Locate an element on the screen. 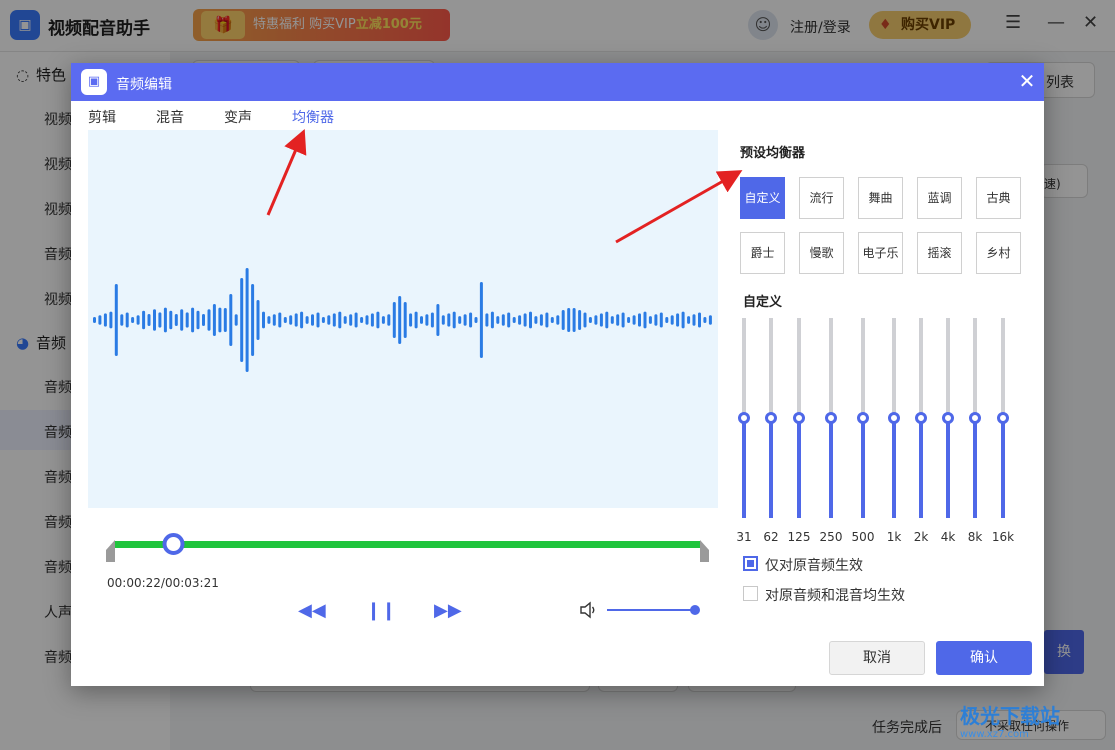 Image resolution: width=1115 pixels, height=750 pixels. player-controls: 00:00:22/00:03:21 ◀◀ ❙❙ ▶▶ is located at coordinates (403, 569).